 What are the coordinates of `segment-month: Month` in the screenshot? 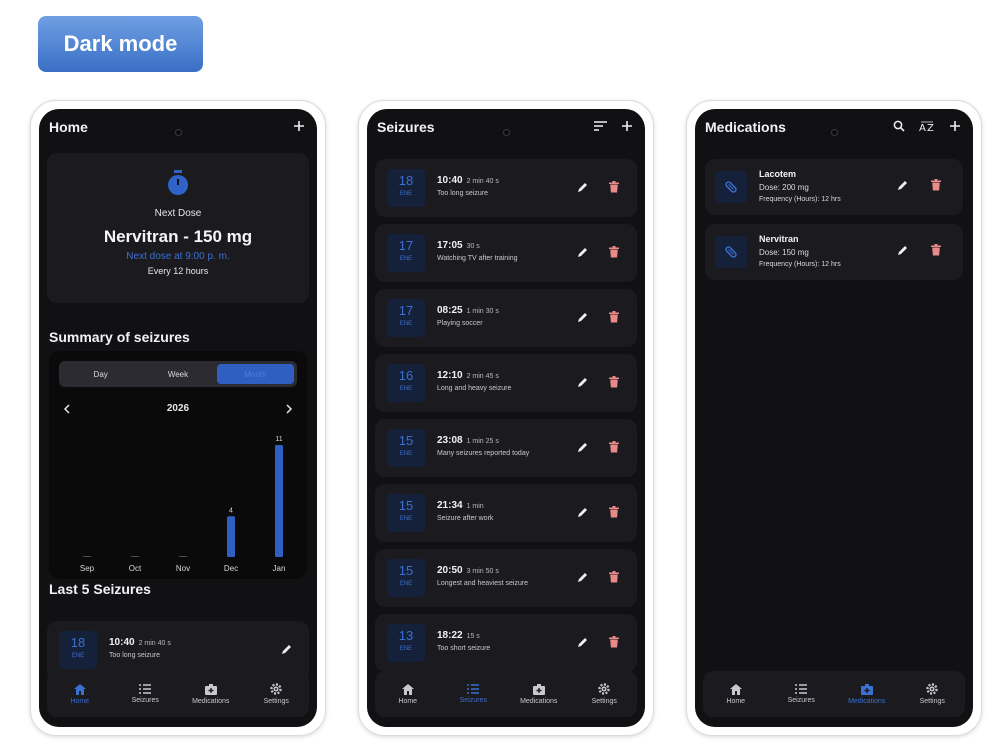 It's located at (255, 374).